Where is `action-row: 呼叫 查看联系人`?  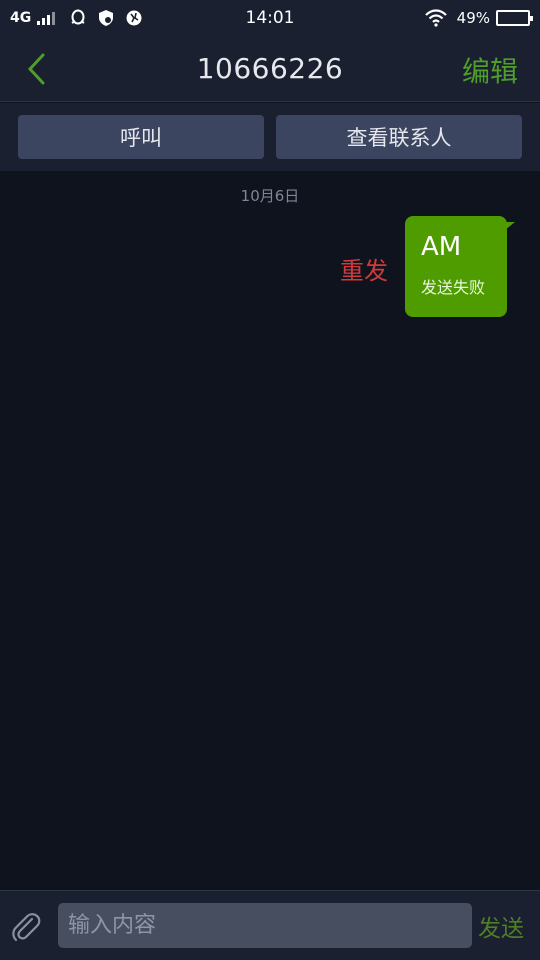
action-row: 呼叫 查看联系人 is located at coordinates (270, 137).